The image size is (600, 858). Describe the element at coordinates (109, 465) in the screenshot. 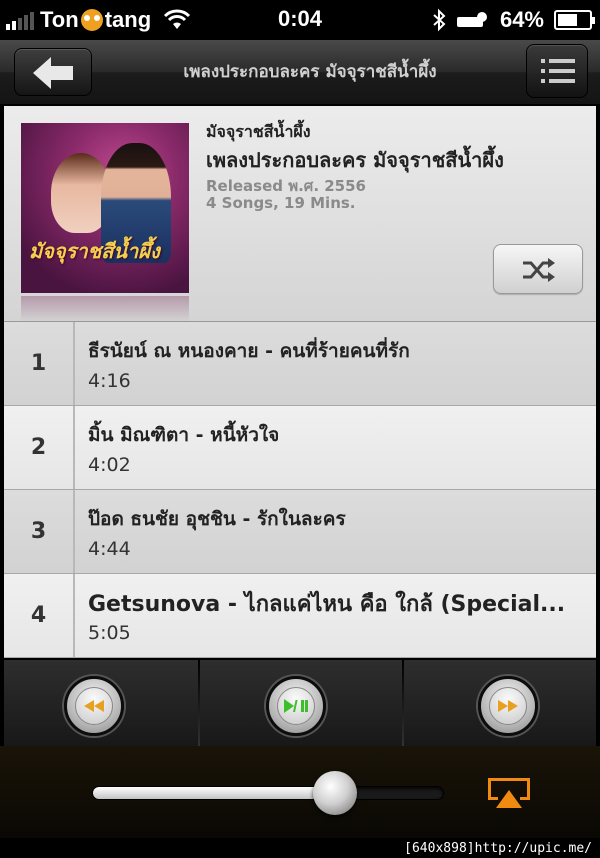

I see `track-duration: 4:02` at that location.